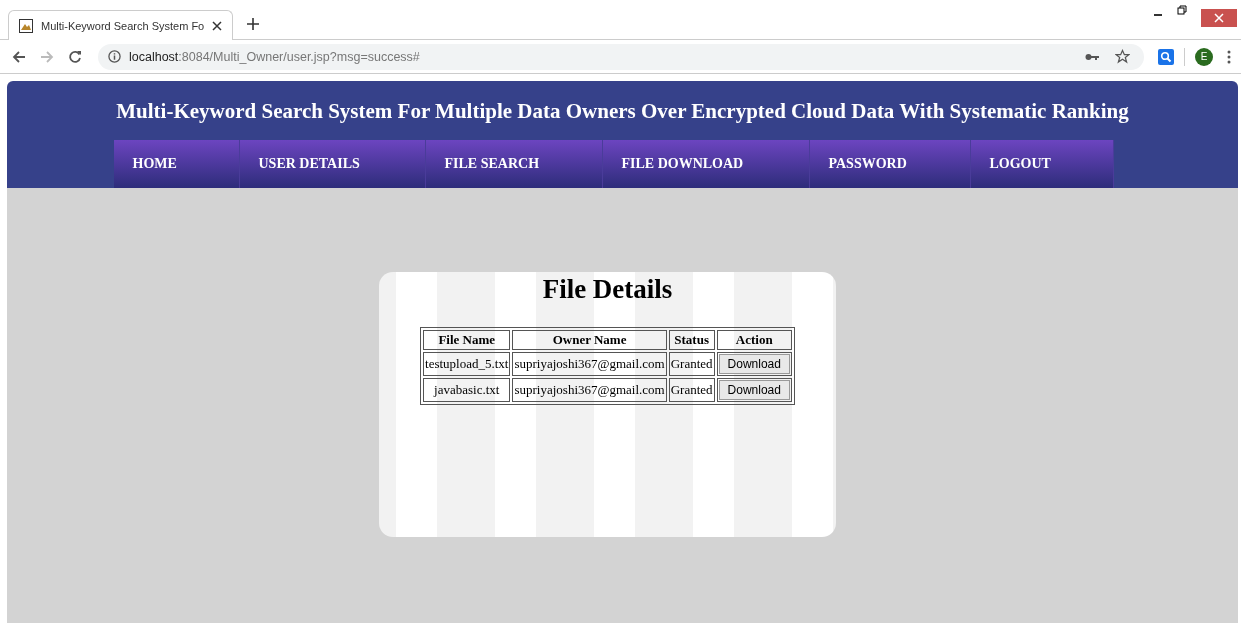 This screenshot has height=623, width=1241. I want to click on close-window-button, so click(1219, 18).